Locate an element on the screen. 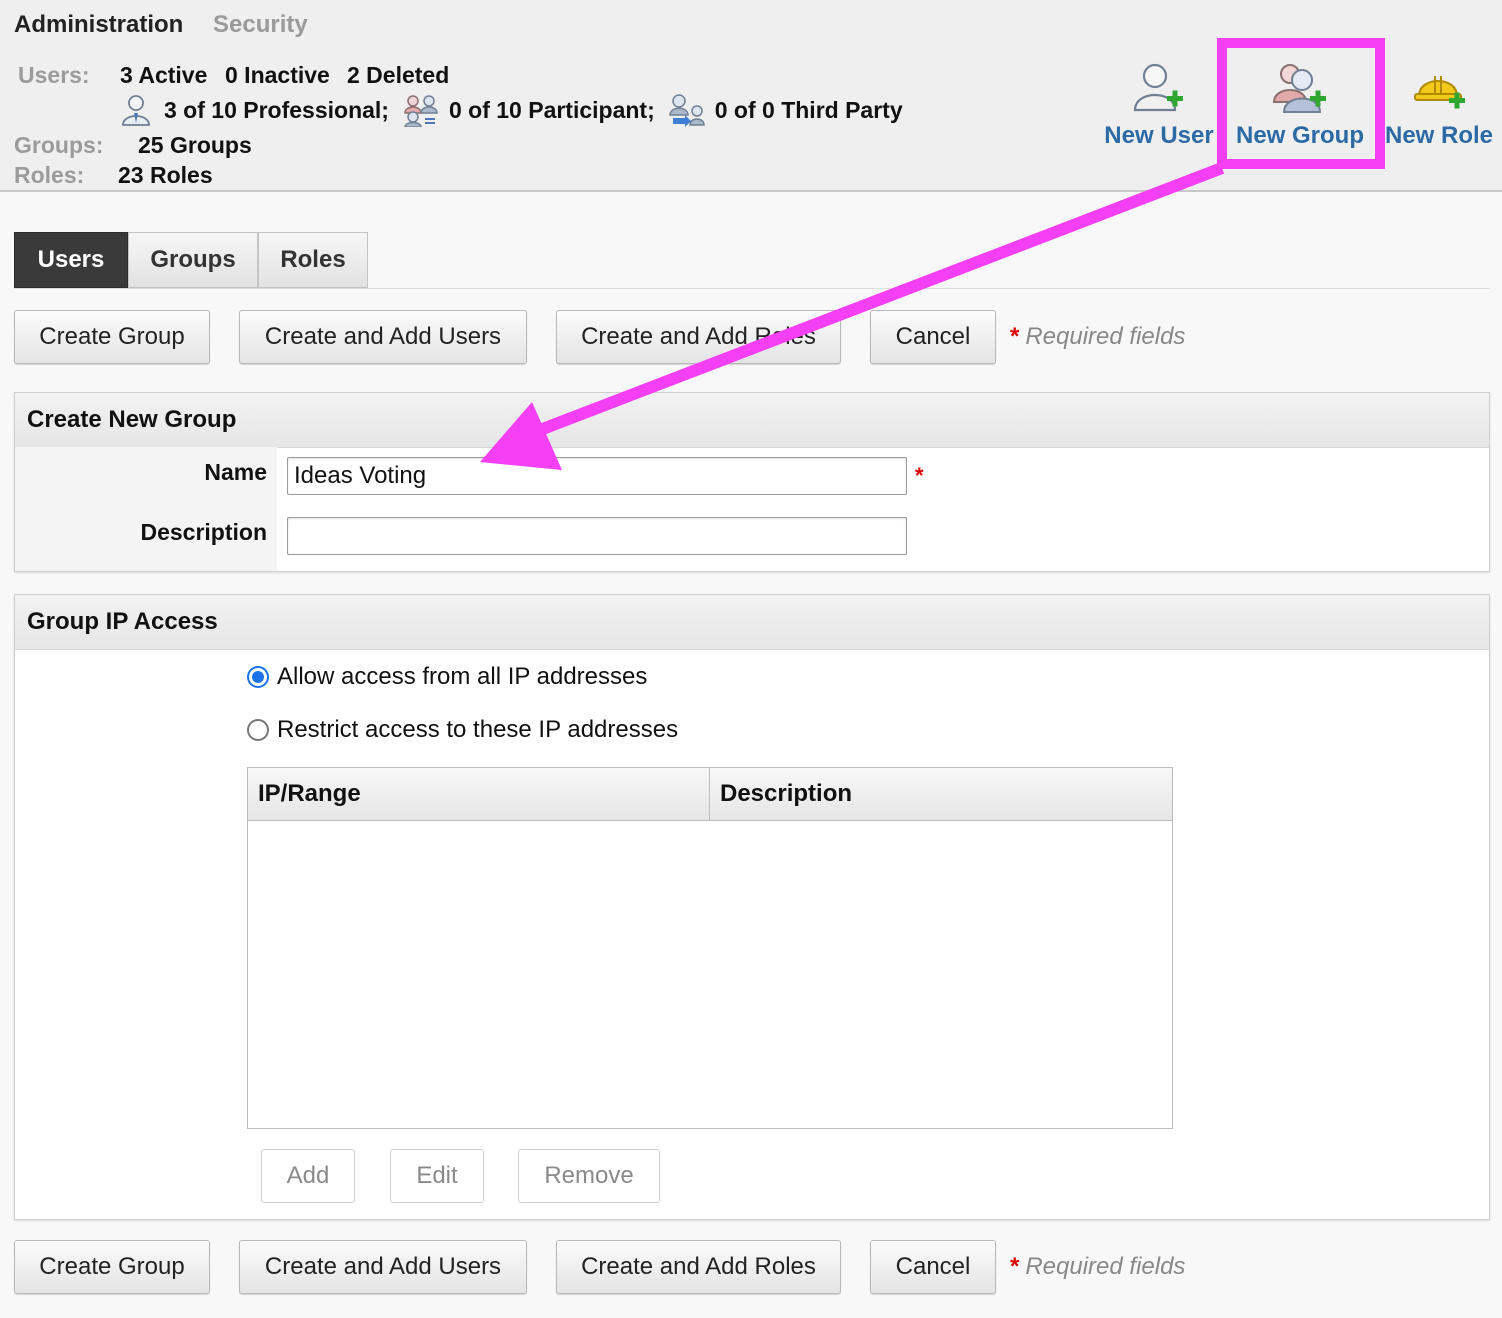 The width and height of the screenshot is (1502, 1318). restrict-ip-option: Restrict access to these IP addresses is located at coordinates (462, 730).